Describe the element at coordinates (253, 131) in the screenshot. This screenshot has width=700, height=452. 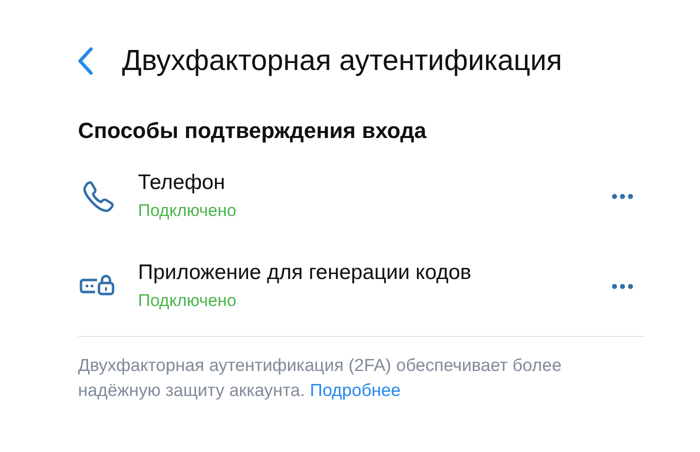
I see `section-title: Способы подтверждения входа` at that location.